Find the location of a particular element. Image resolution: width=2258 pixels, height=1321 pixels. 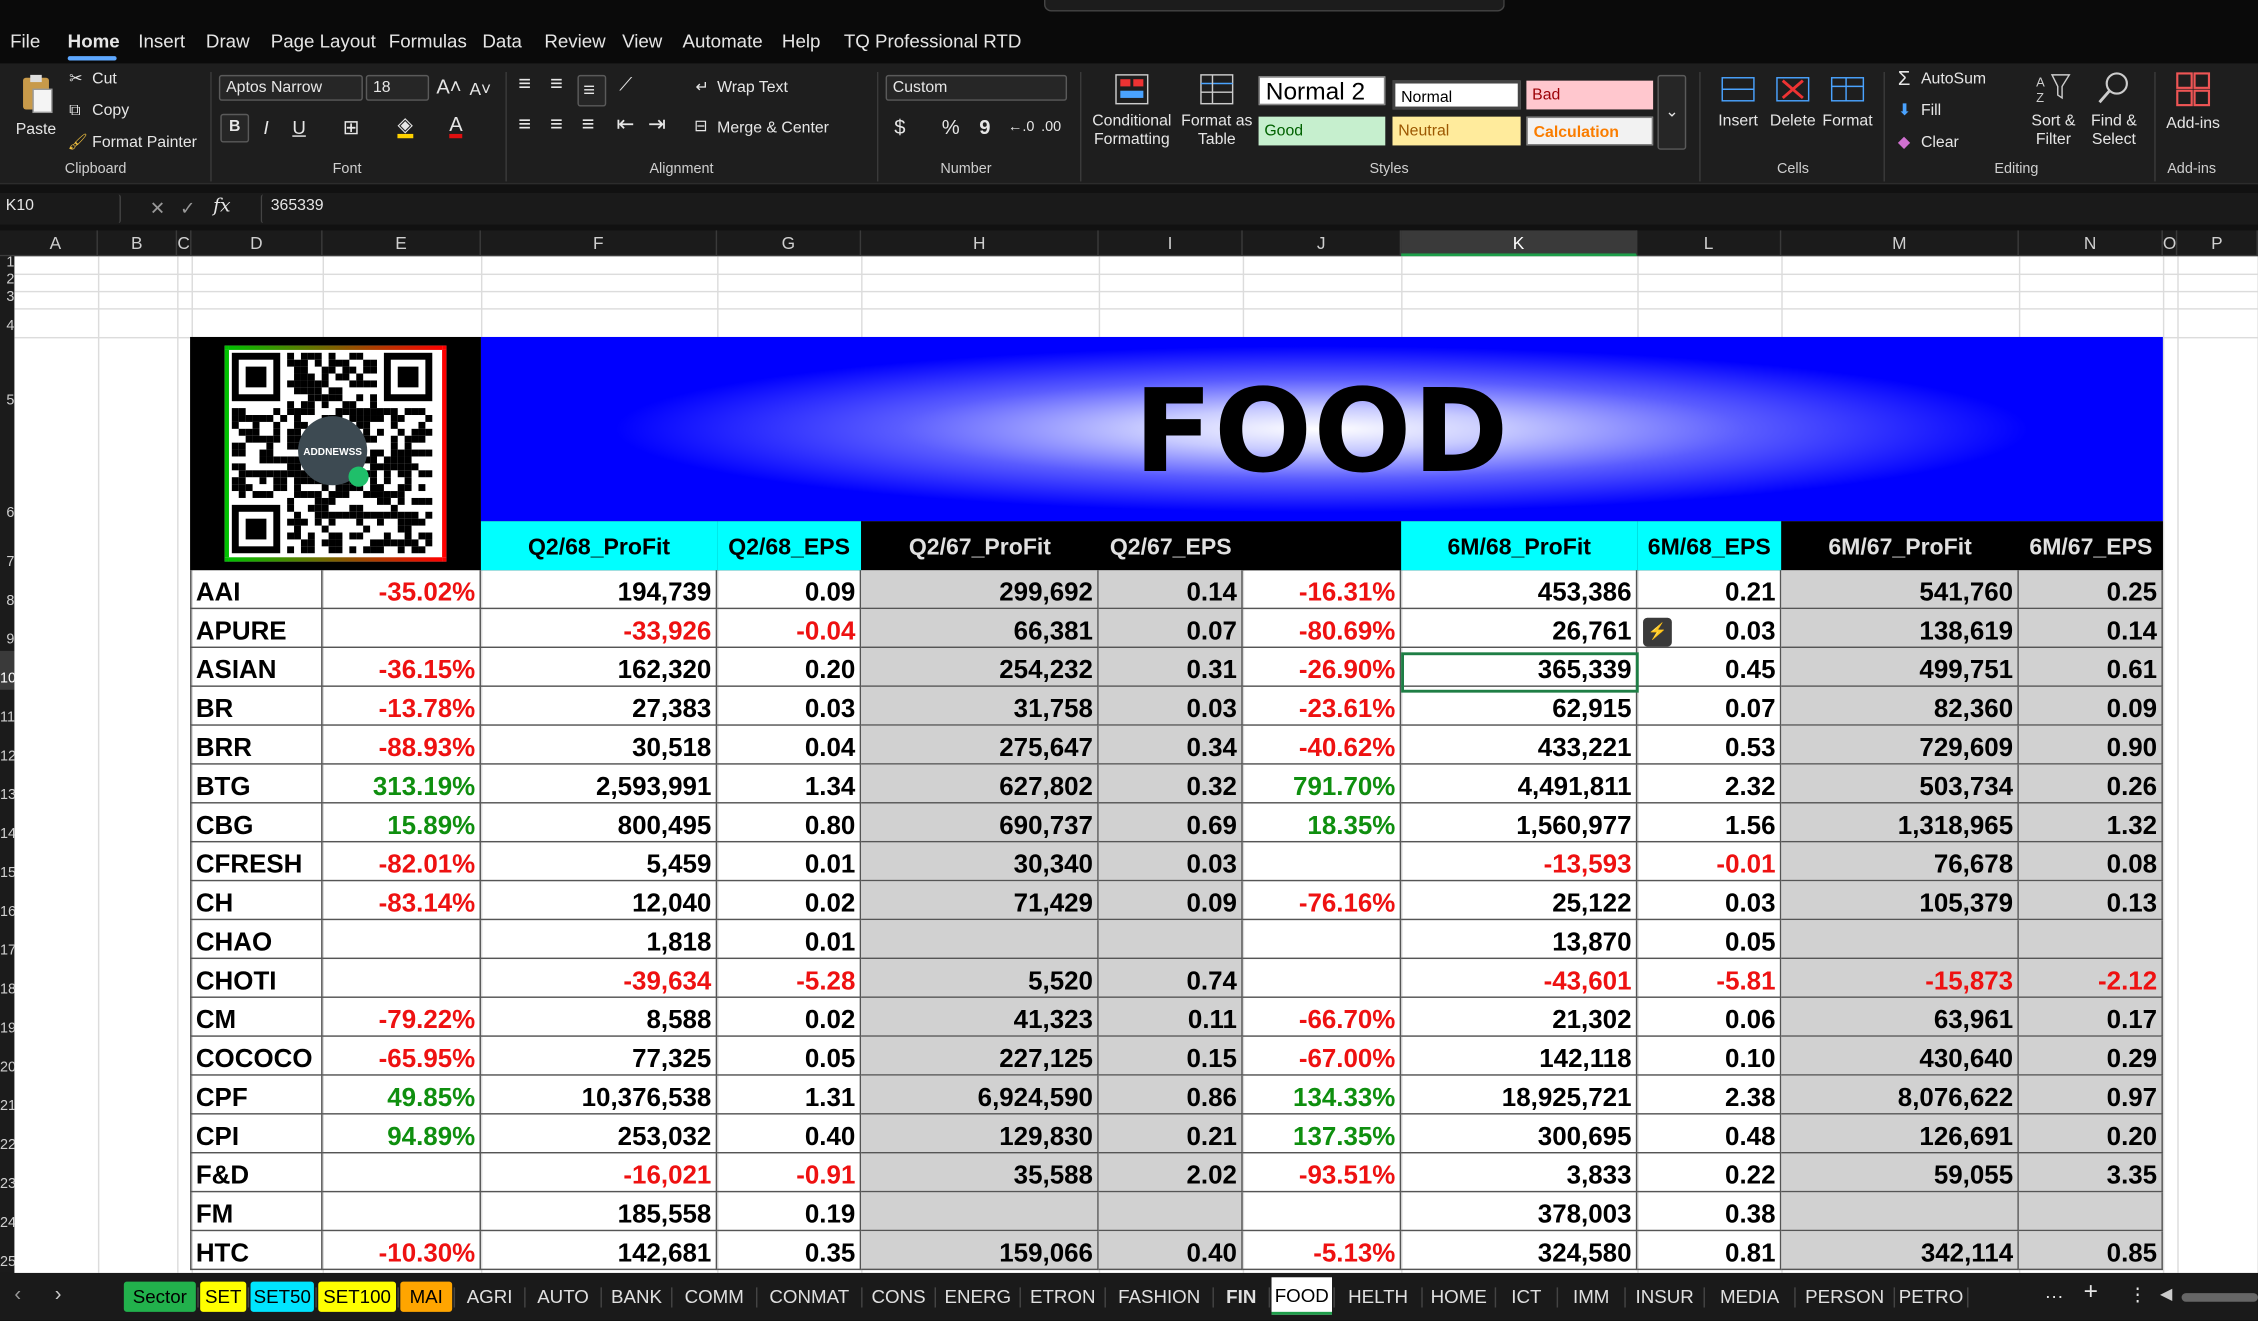

table-cell: 1,560,977 is located at coordinates (1519, 823).